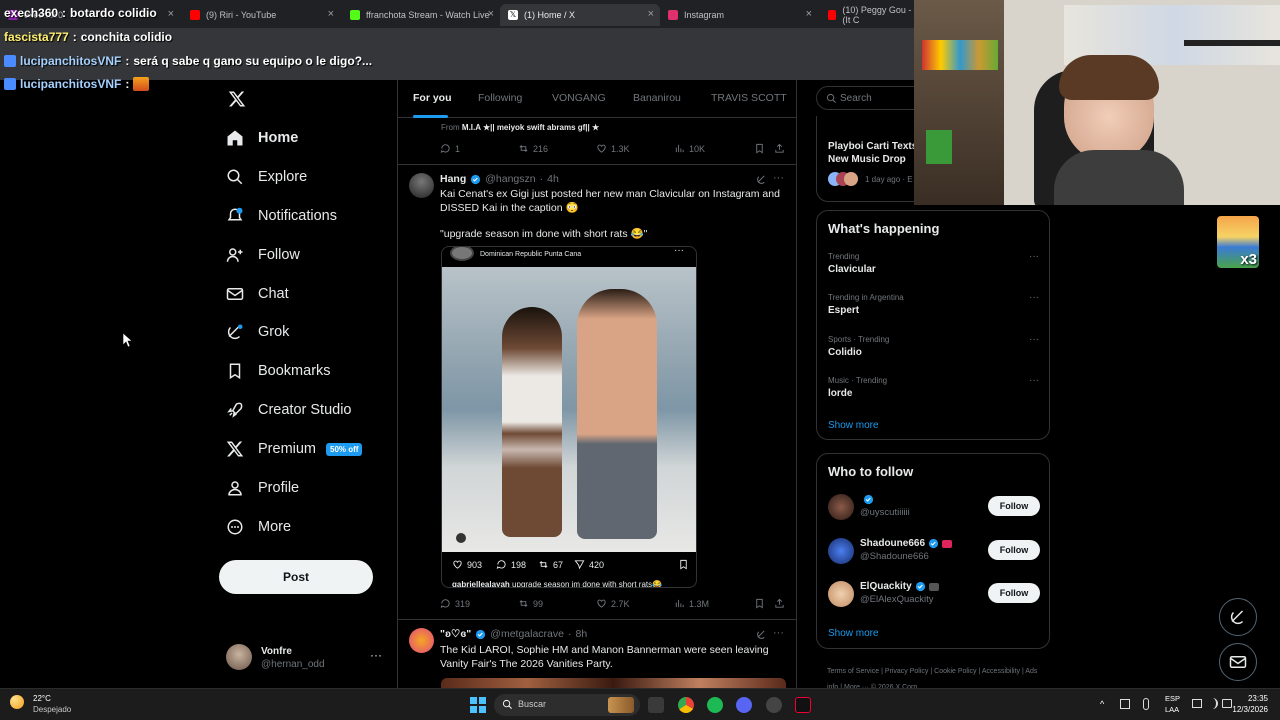 Image resolution: width=1280 pixels, height=720 pixels. What do you see at coordinates (579, 565) in the screenshot?
I see `send-icon` at bounding box center [579, 565].